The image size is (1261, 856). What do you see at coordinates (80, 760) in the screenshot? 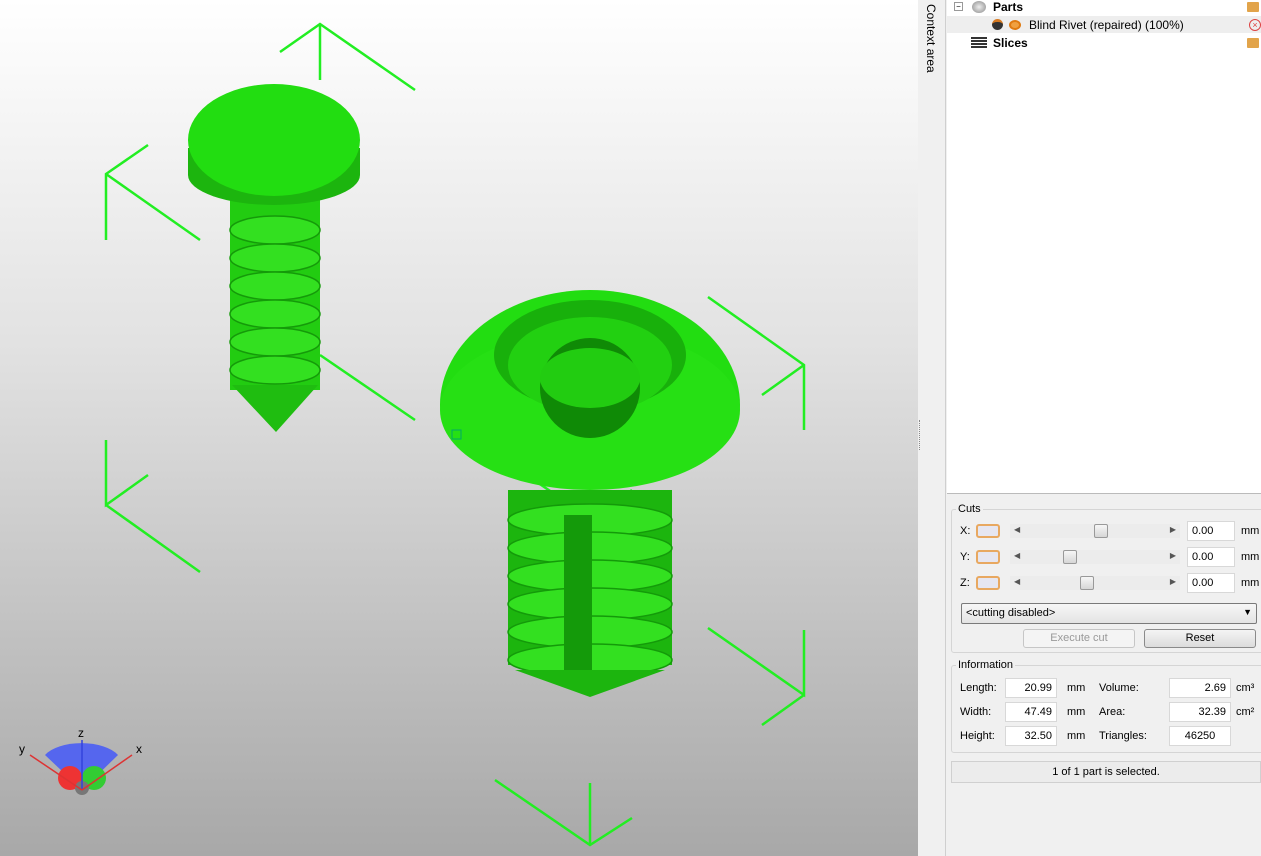
I see `axis-gizmo: z y x` at bounding box center [80, 760].